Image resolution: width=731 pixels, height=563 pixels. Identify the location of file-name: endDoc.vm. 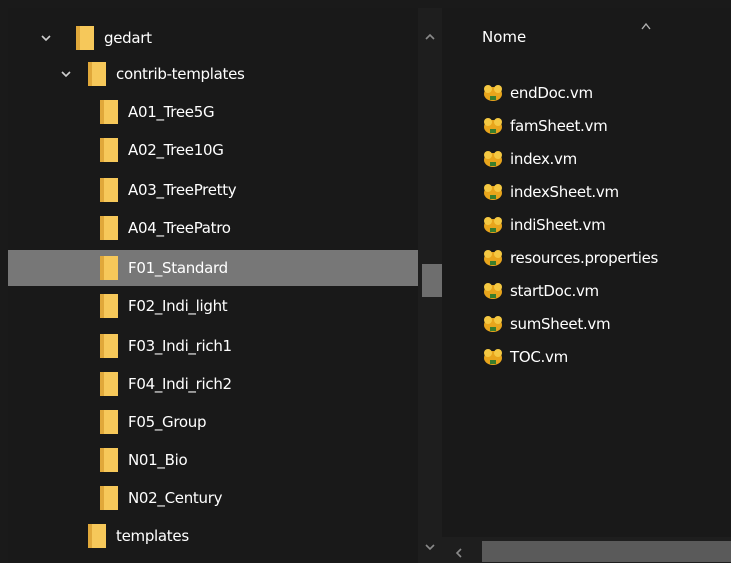
(551, 93).